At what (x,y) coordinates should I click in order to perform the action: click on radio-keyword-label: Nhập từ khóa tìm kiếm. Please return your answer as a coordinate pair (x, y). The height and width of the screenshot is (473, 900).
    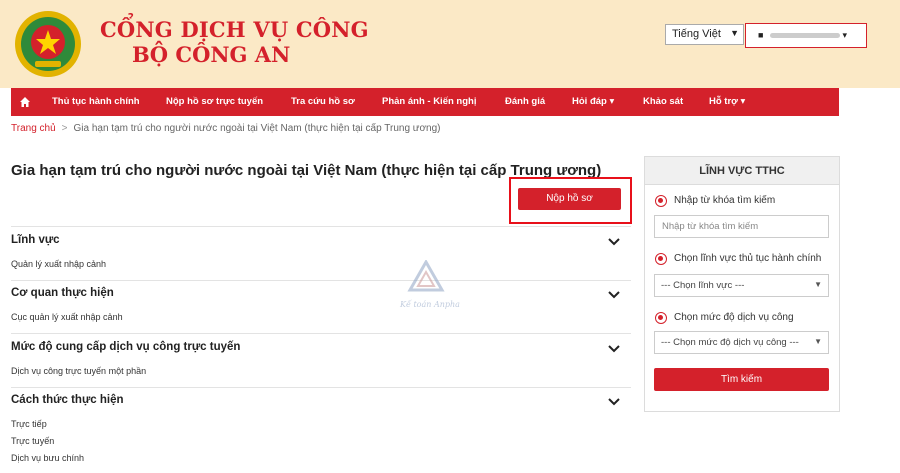
    Looking at the image, I should click on (725, 200).